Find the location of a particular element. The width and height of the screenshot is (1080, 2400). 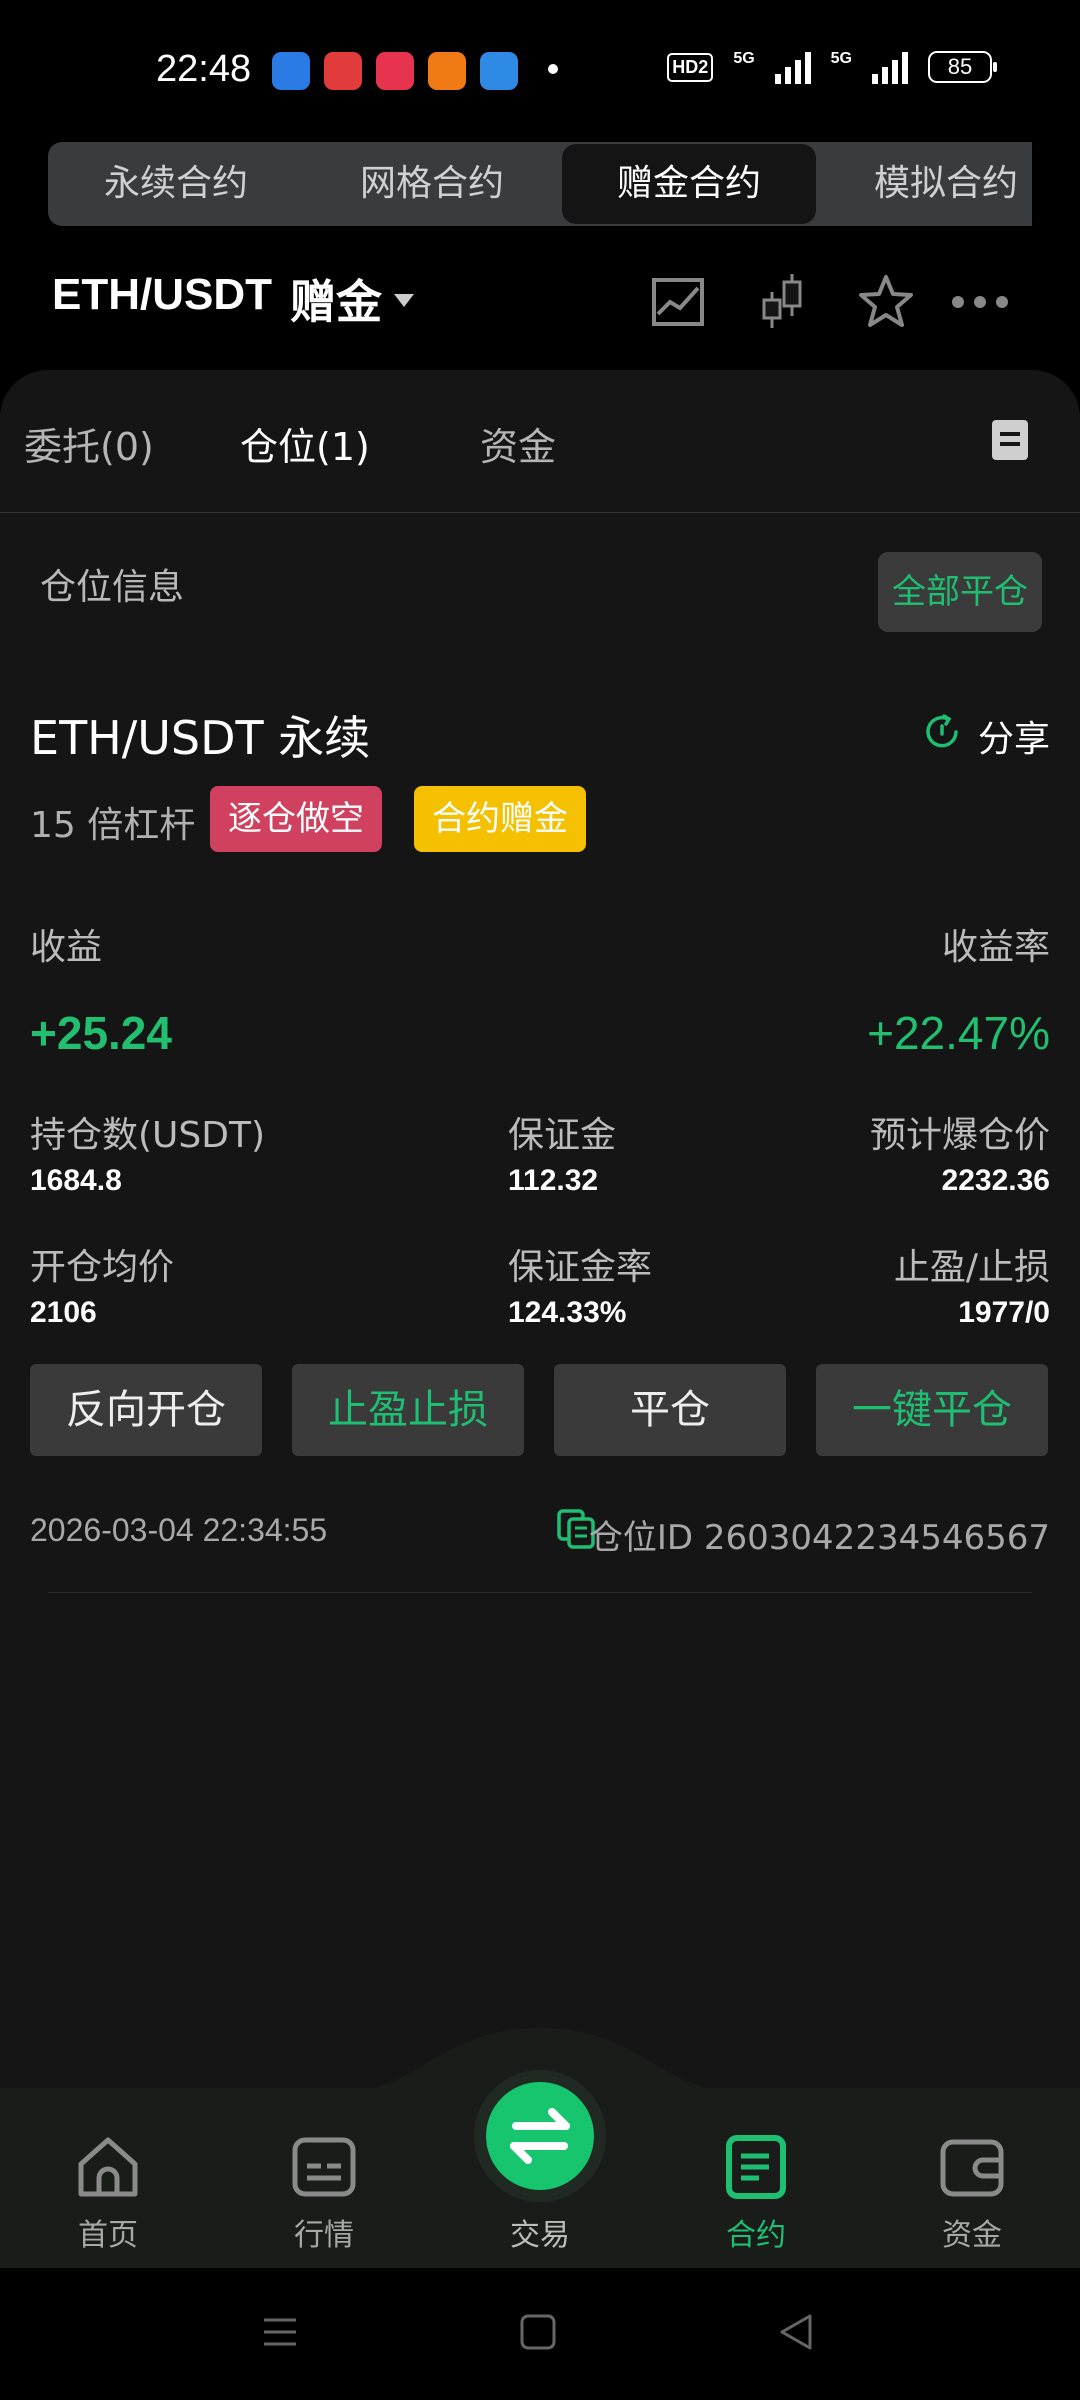

nav-funds: 资金 is located at coordinates (972, 2194).